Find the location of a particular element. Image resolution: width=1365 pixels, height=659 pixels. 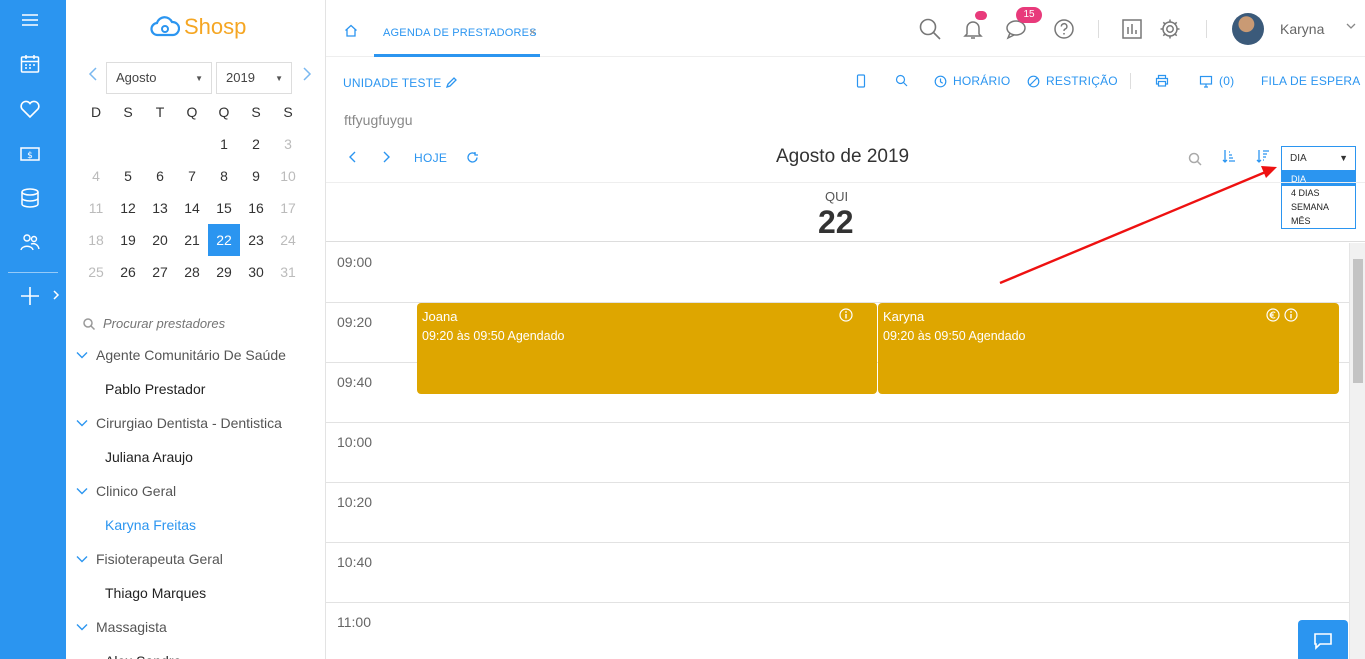

provider-search is located at coordinates (177, 323).